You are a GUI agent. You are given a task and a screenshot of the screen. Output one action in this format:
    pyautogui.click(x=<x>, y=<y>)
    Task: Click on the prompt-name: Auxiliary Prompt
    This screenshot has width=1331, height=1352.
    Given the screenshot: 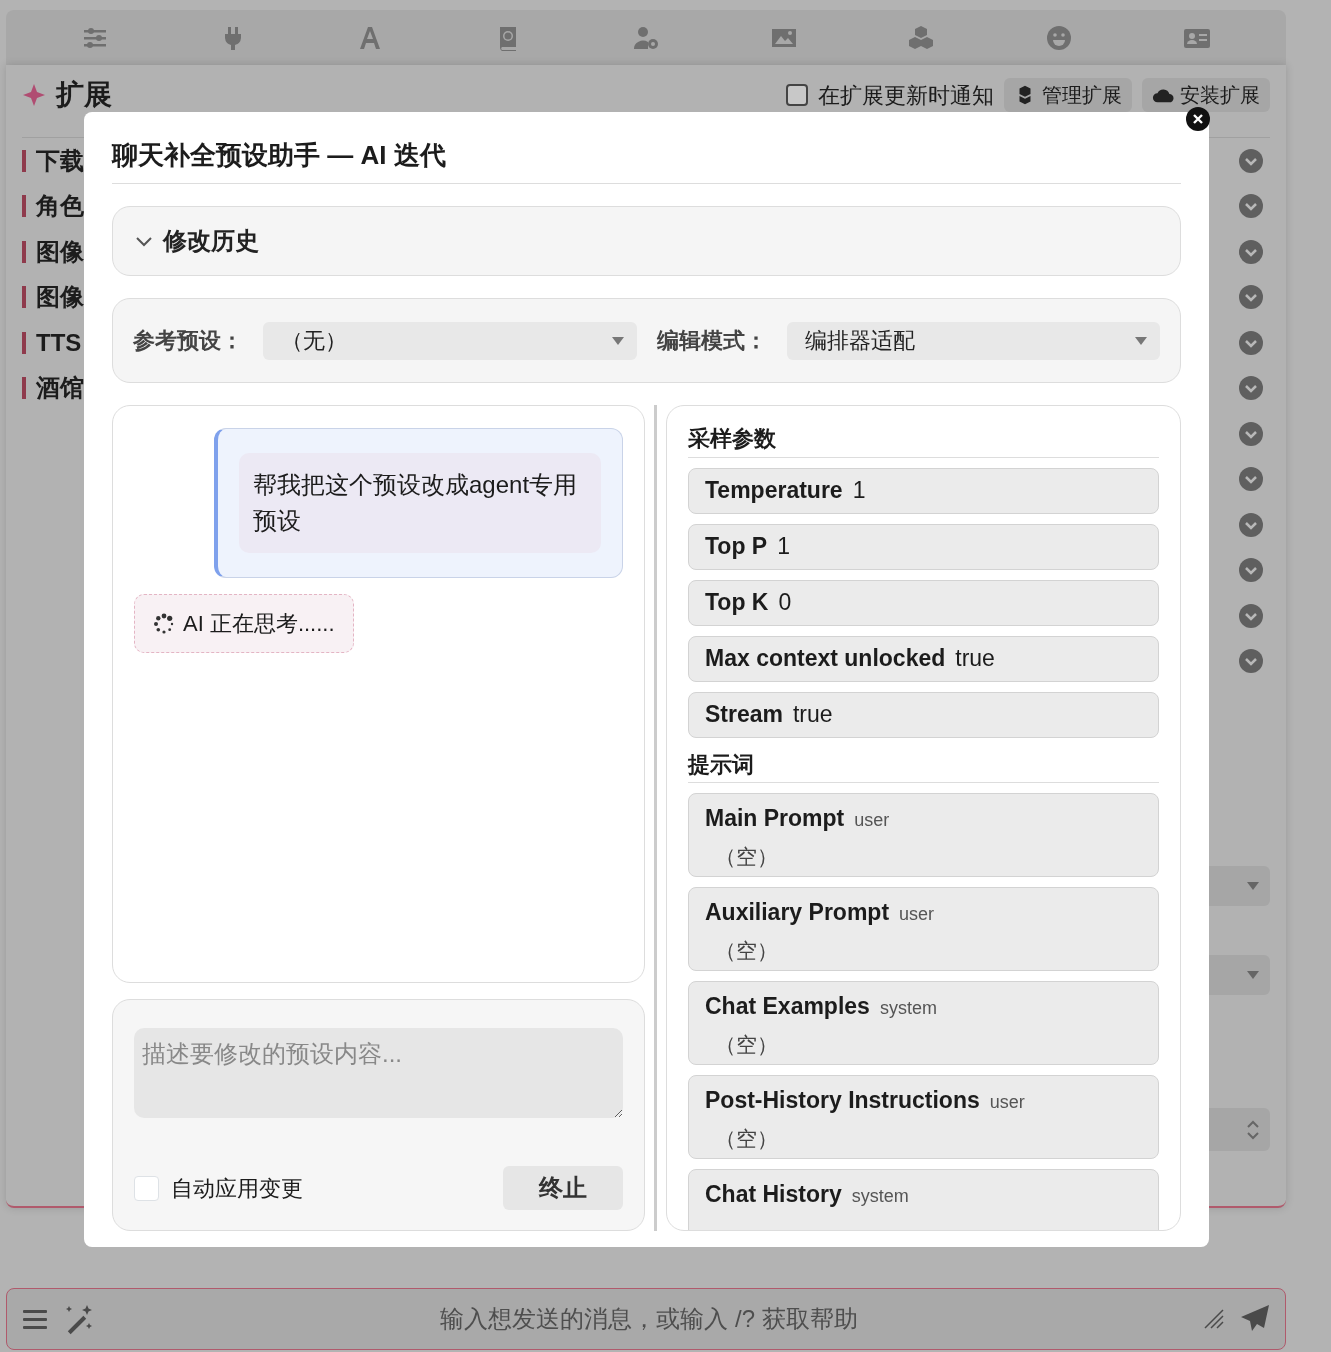 What is the action you would take?
    pyautogui.click(x=797, y=912)
    